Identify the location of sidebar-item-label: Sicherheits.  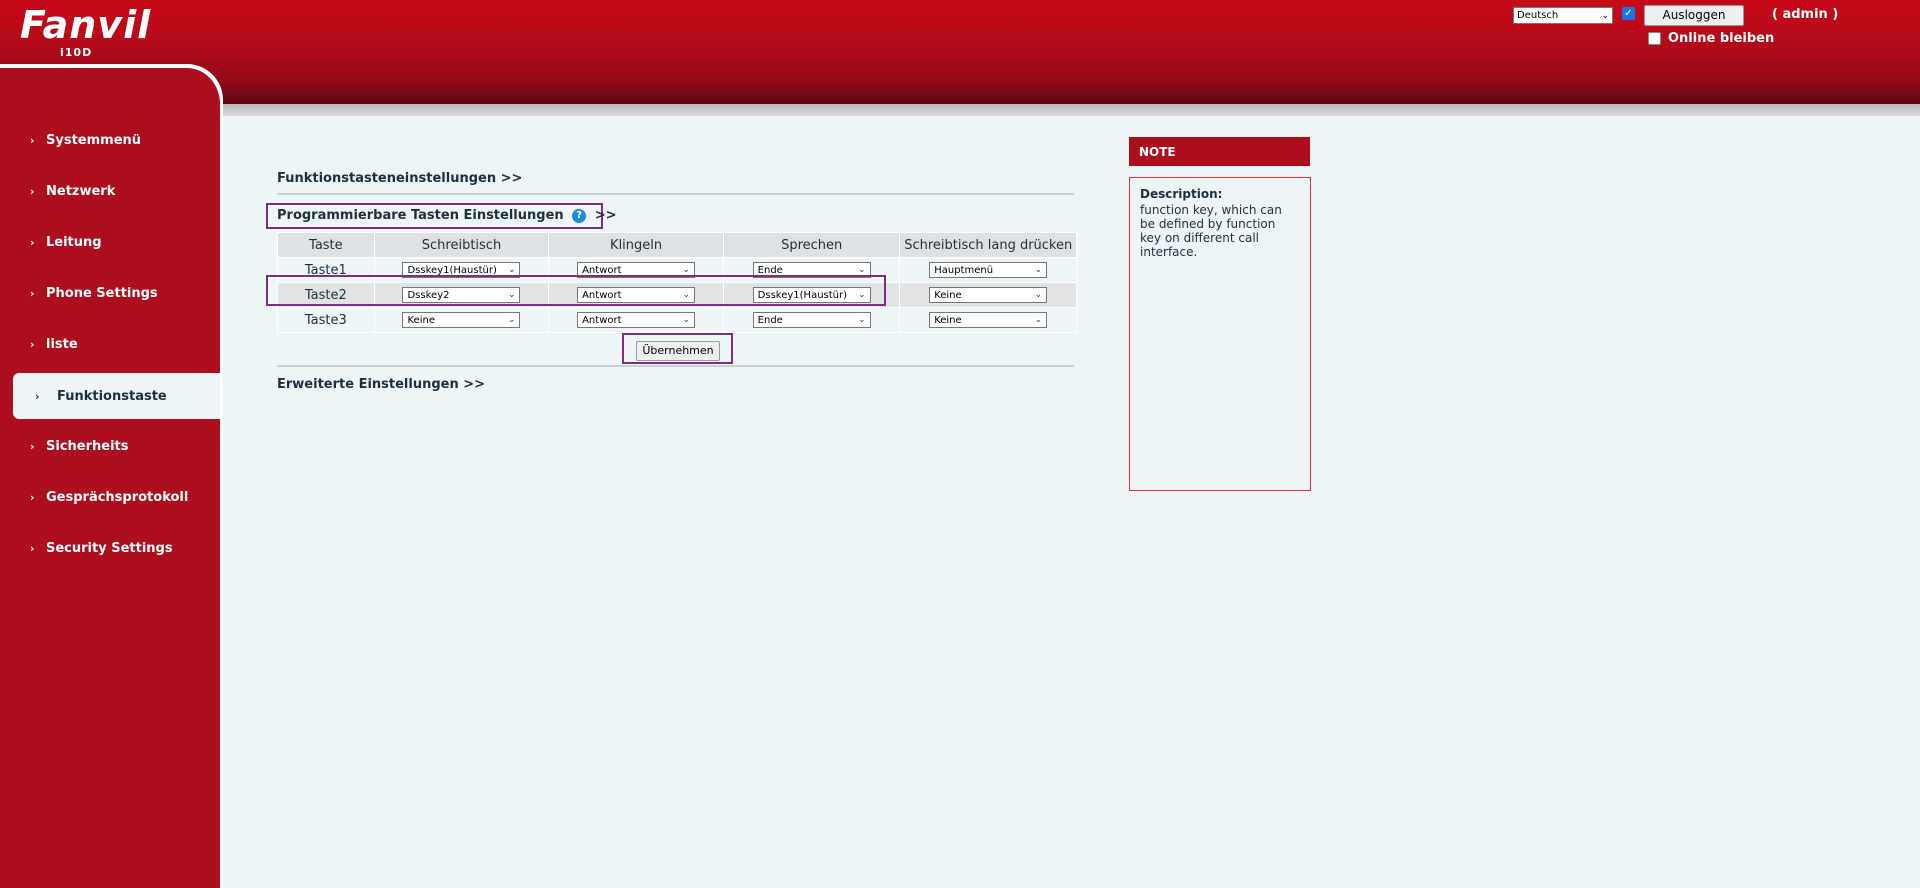
(87, 446).